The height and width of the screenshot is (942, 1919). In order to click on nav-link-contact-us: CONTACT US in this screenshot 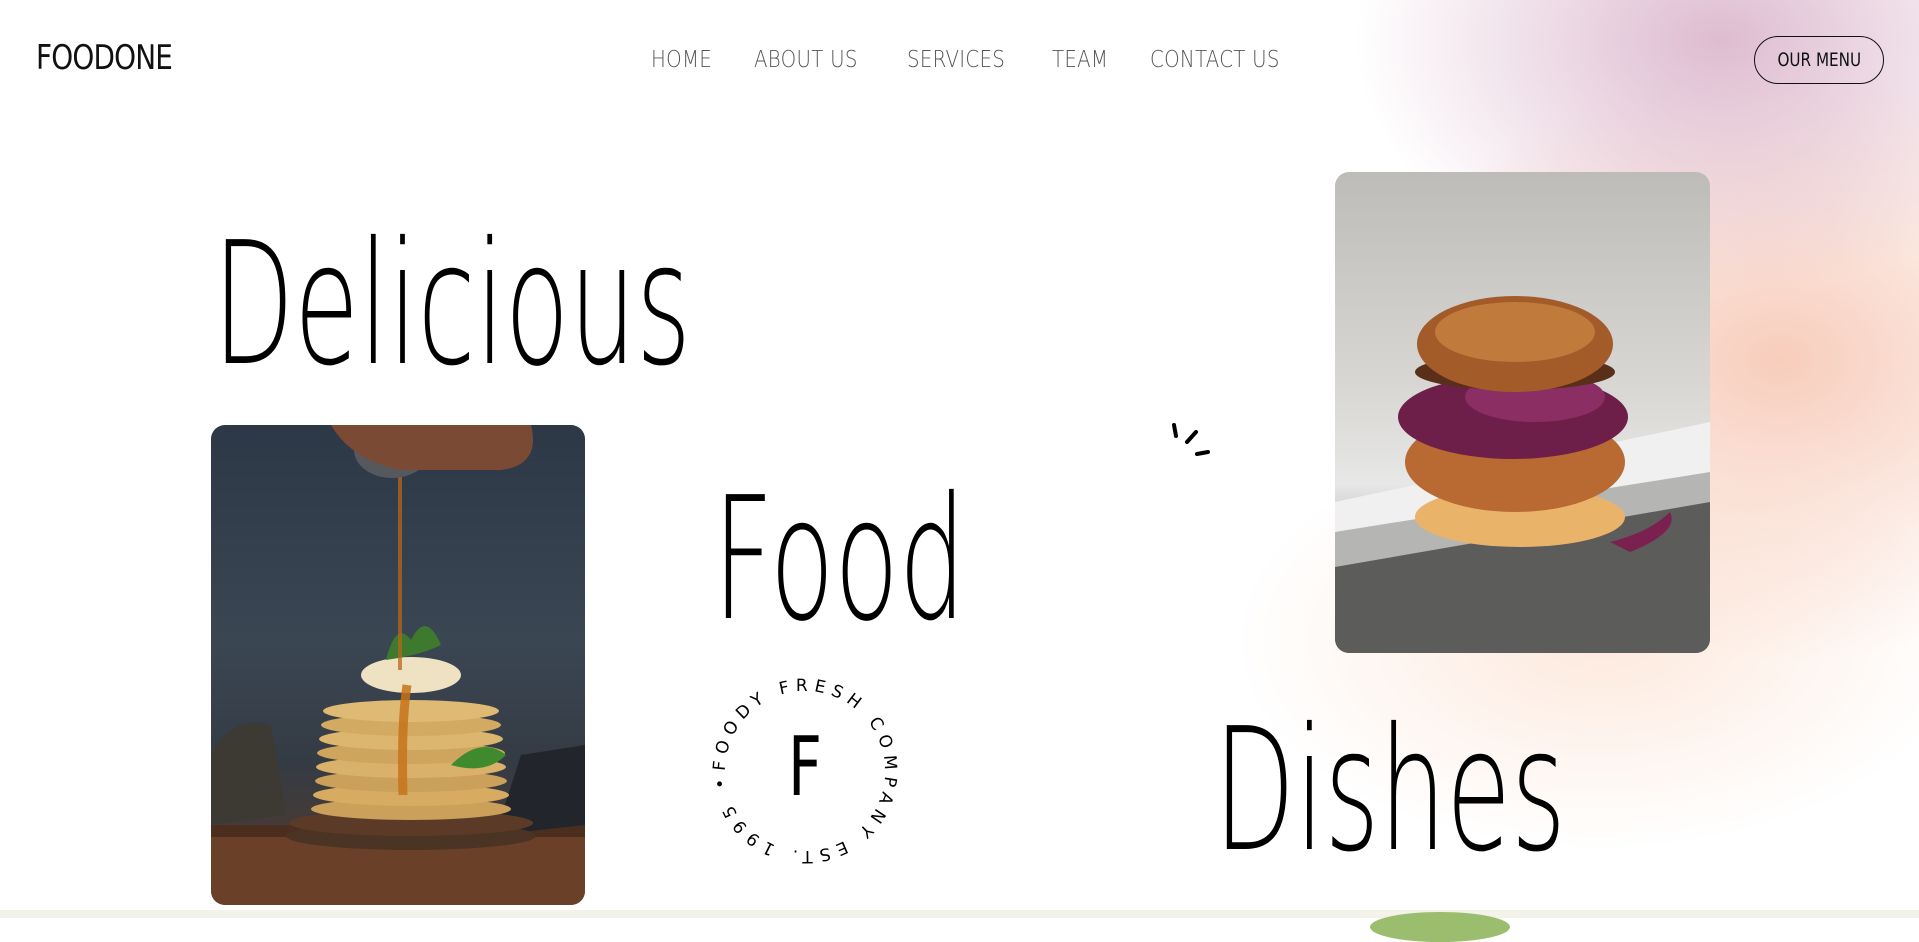, I will do `click(1215, 60)`.